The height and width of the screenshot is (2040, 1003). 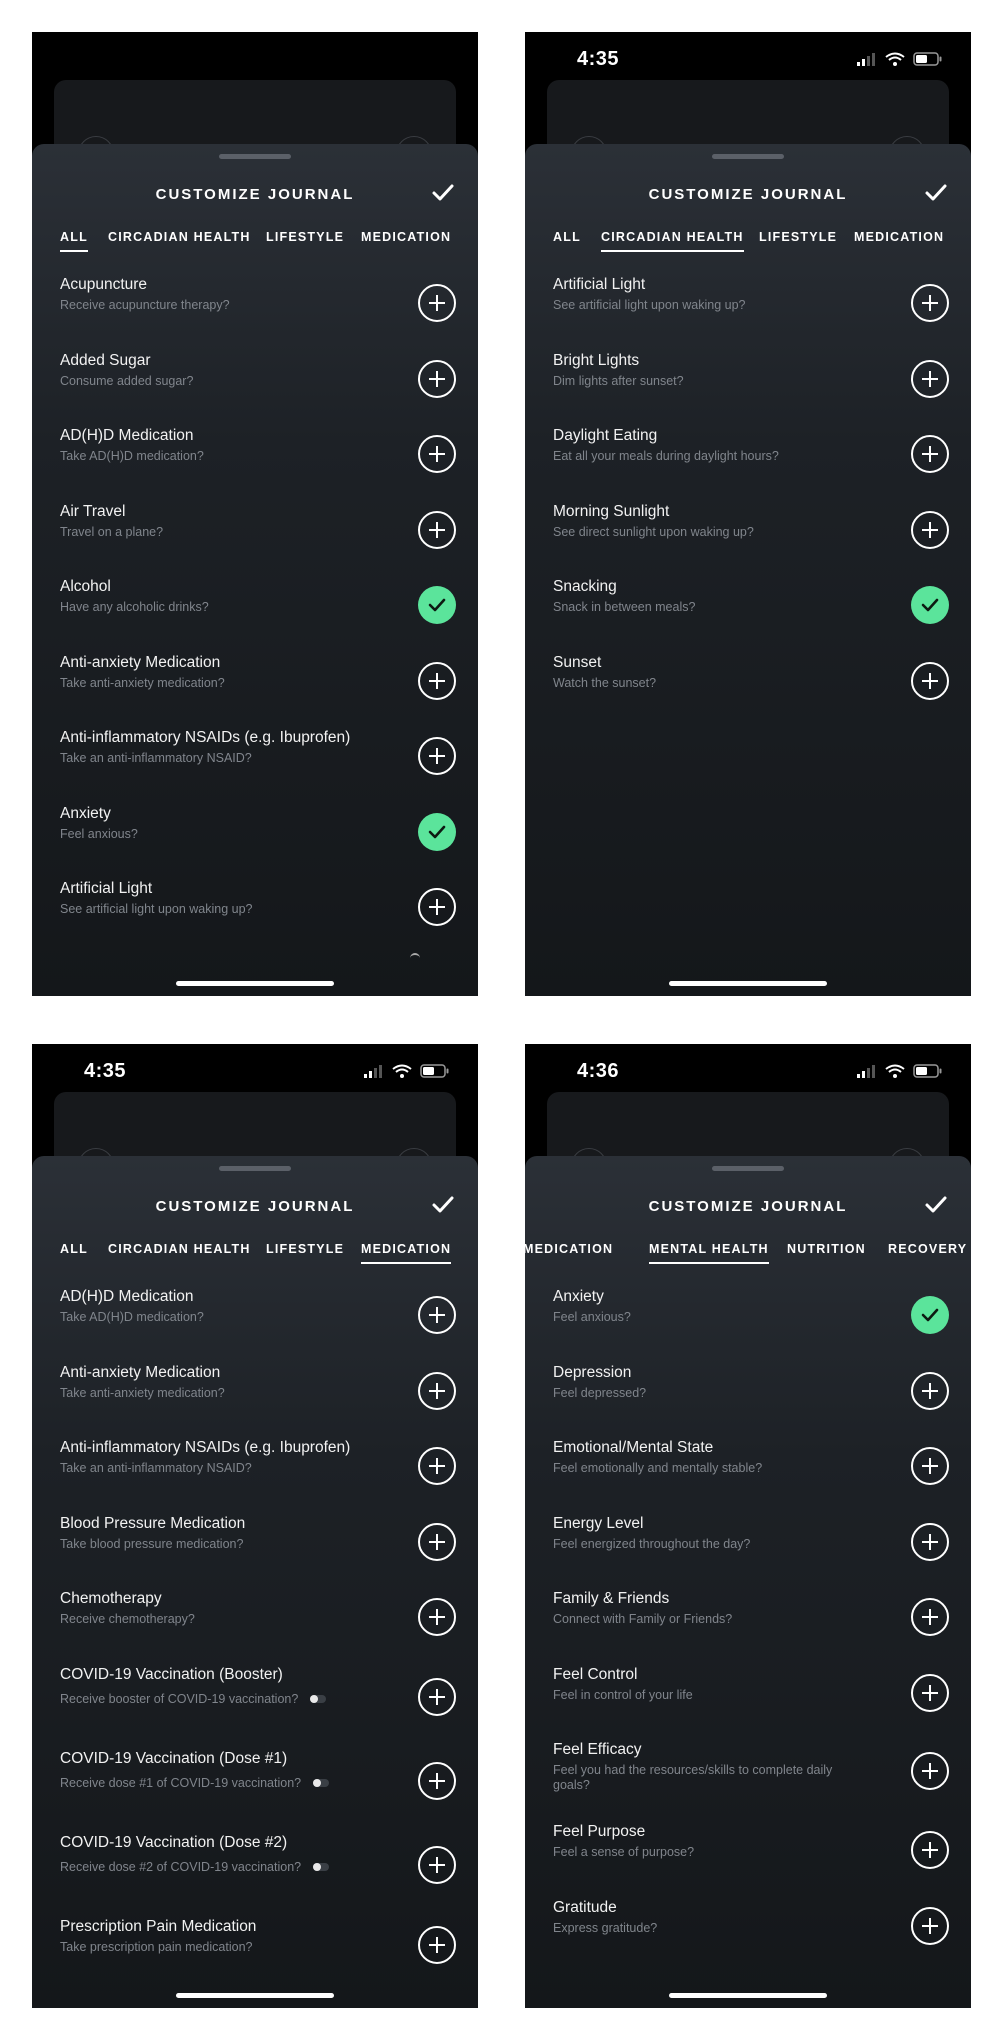 I want to click on cellular-signal-icon, so click(x=866, y=59).